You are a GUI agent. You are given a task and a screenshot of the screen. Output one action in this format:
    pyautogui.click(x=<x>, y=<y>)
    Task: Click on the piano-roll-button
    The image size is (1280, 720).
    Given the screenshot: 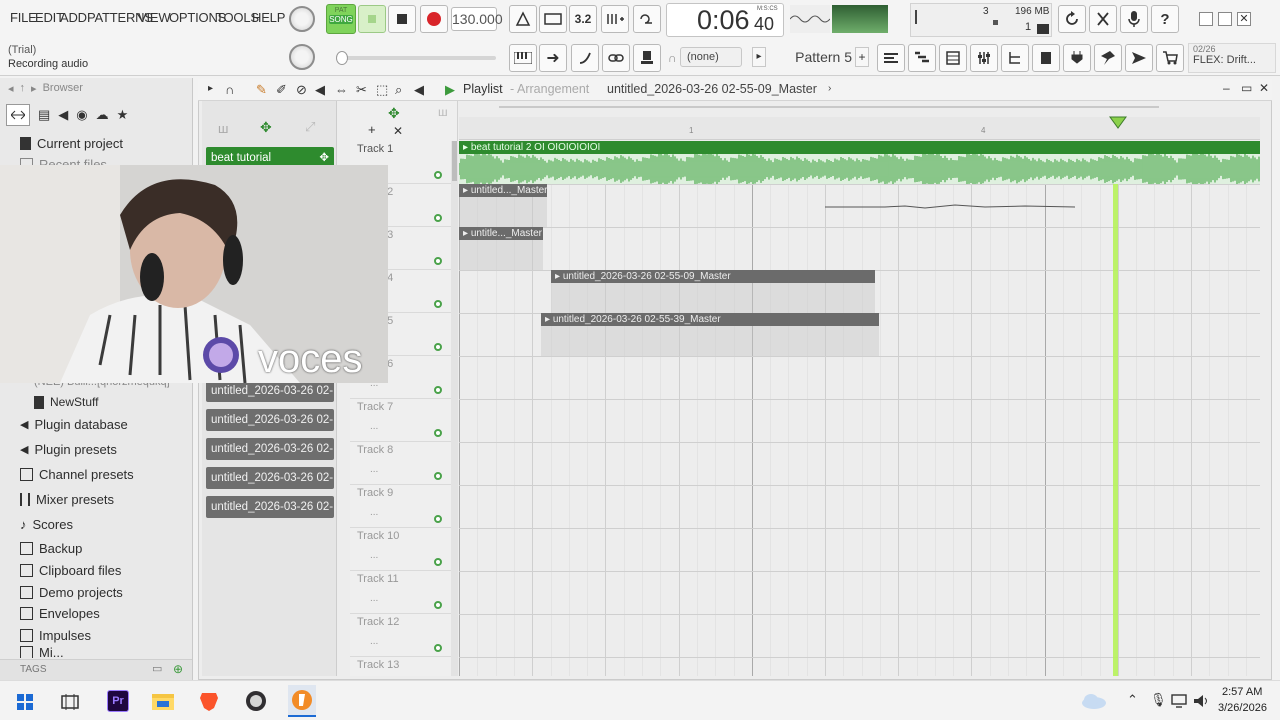 What is the action you would take?
    pyautogui.click(x=523, y=58)
    